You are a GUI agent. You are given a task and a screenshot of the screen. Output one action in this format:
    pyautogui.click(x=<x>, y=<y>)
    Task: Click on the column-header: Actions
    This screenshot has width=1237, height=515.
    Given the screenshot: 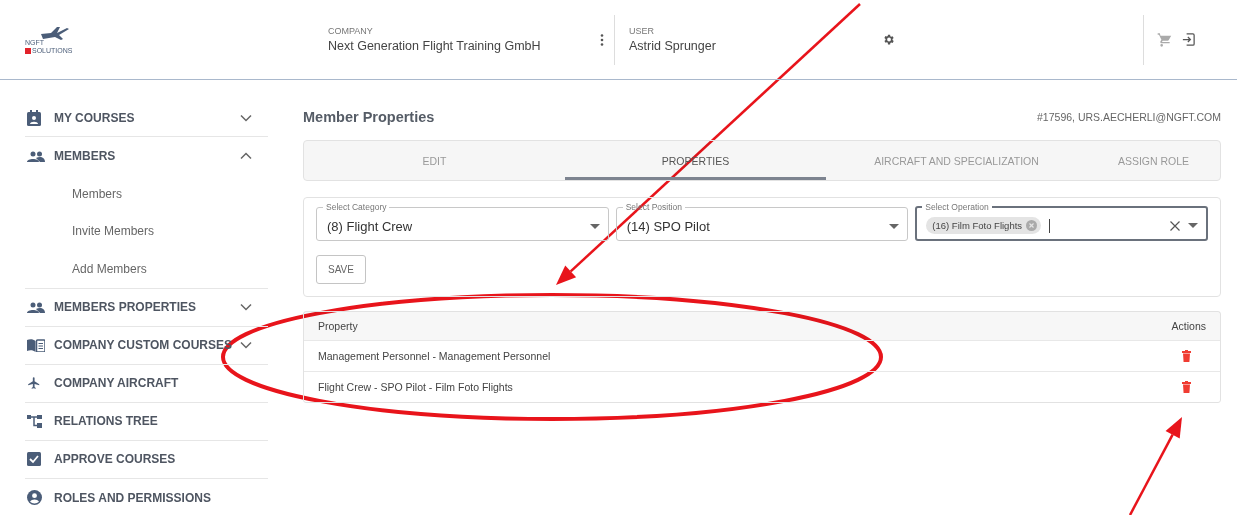 What is the action you would take?
    pyautogui.click(x=1188, y=326)
    